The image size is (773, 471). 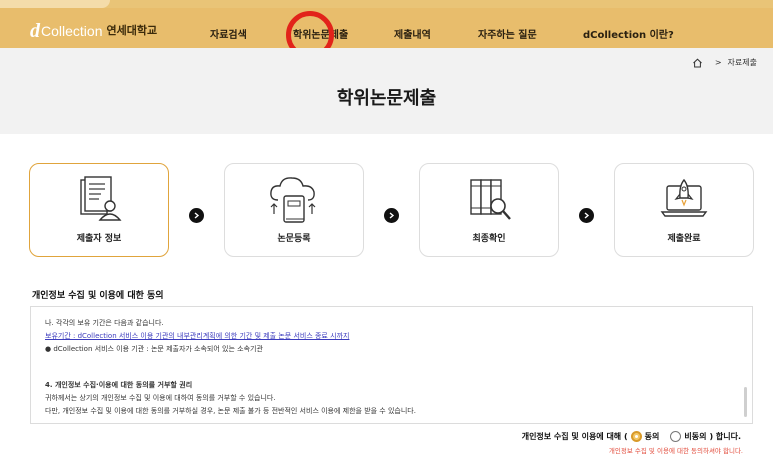 I want to click on home-icon, so click(x=697, y=63).